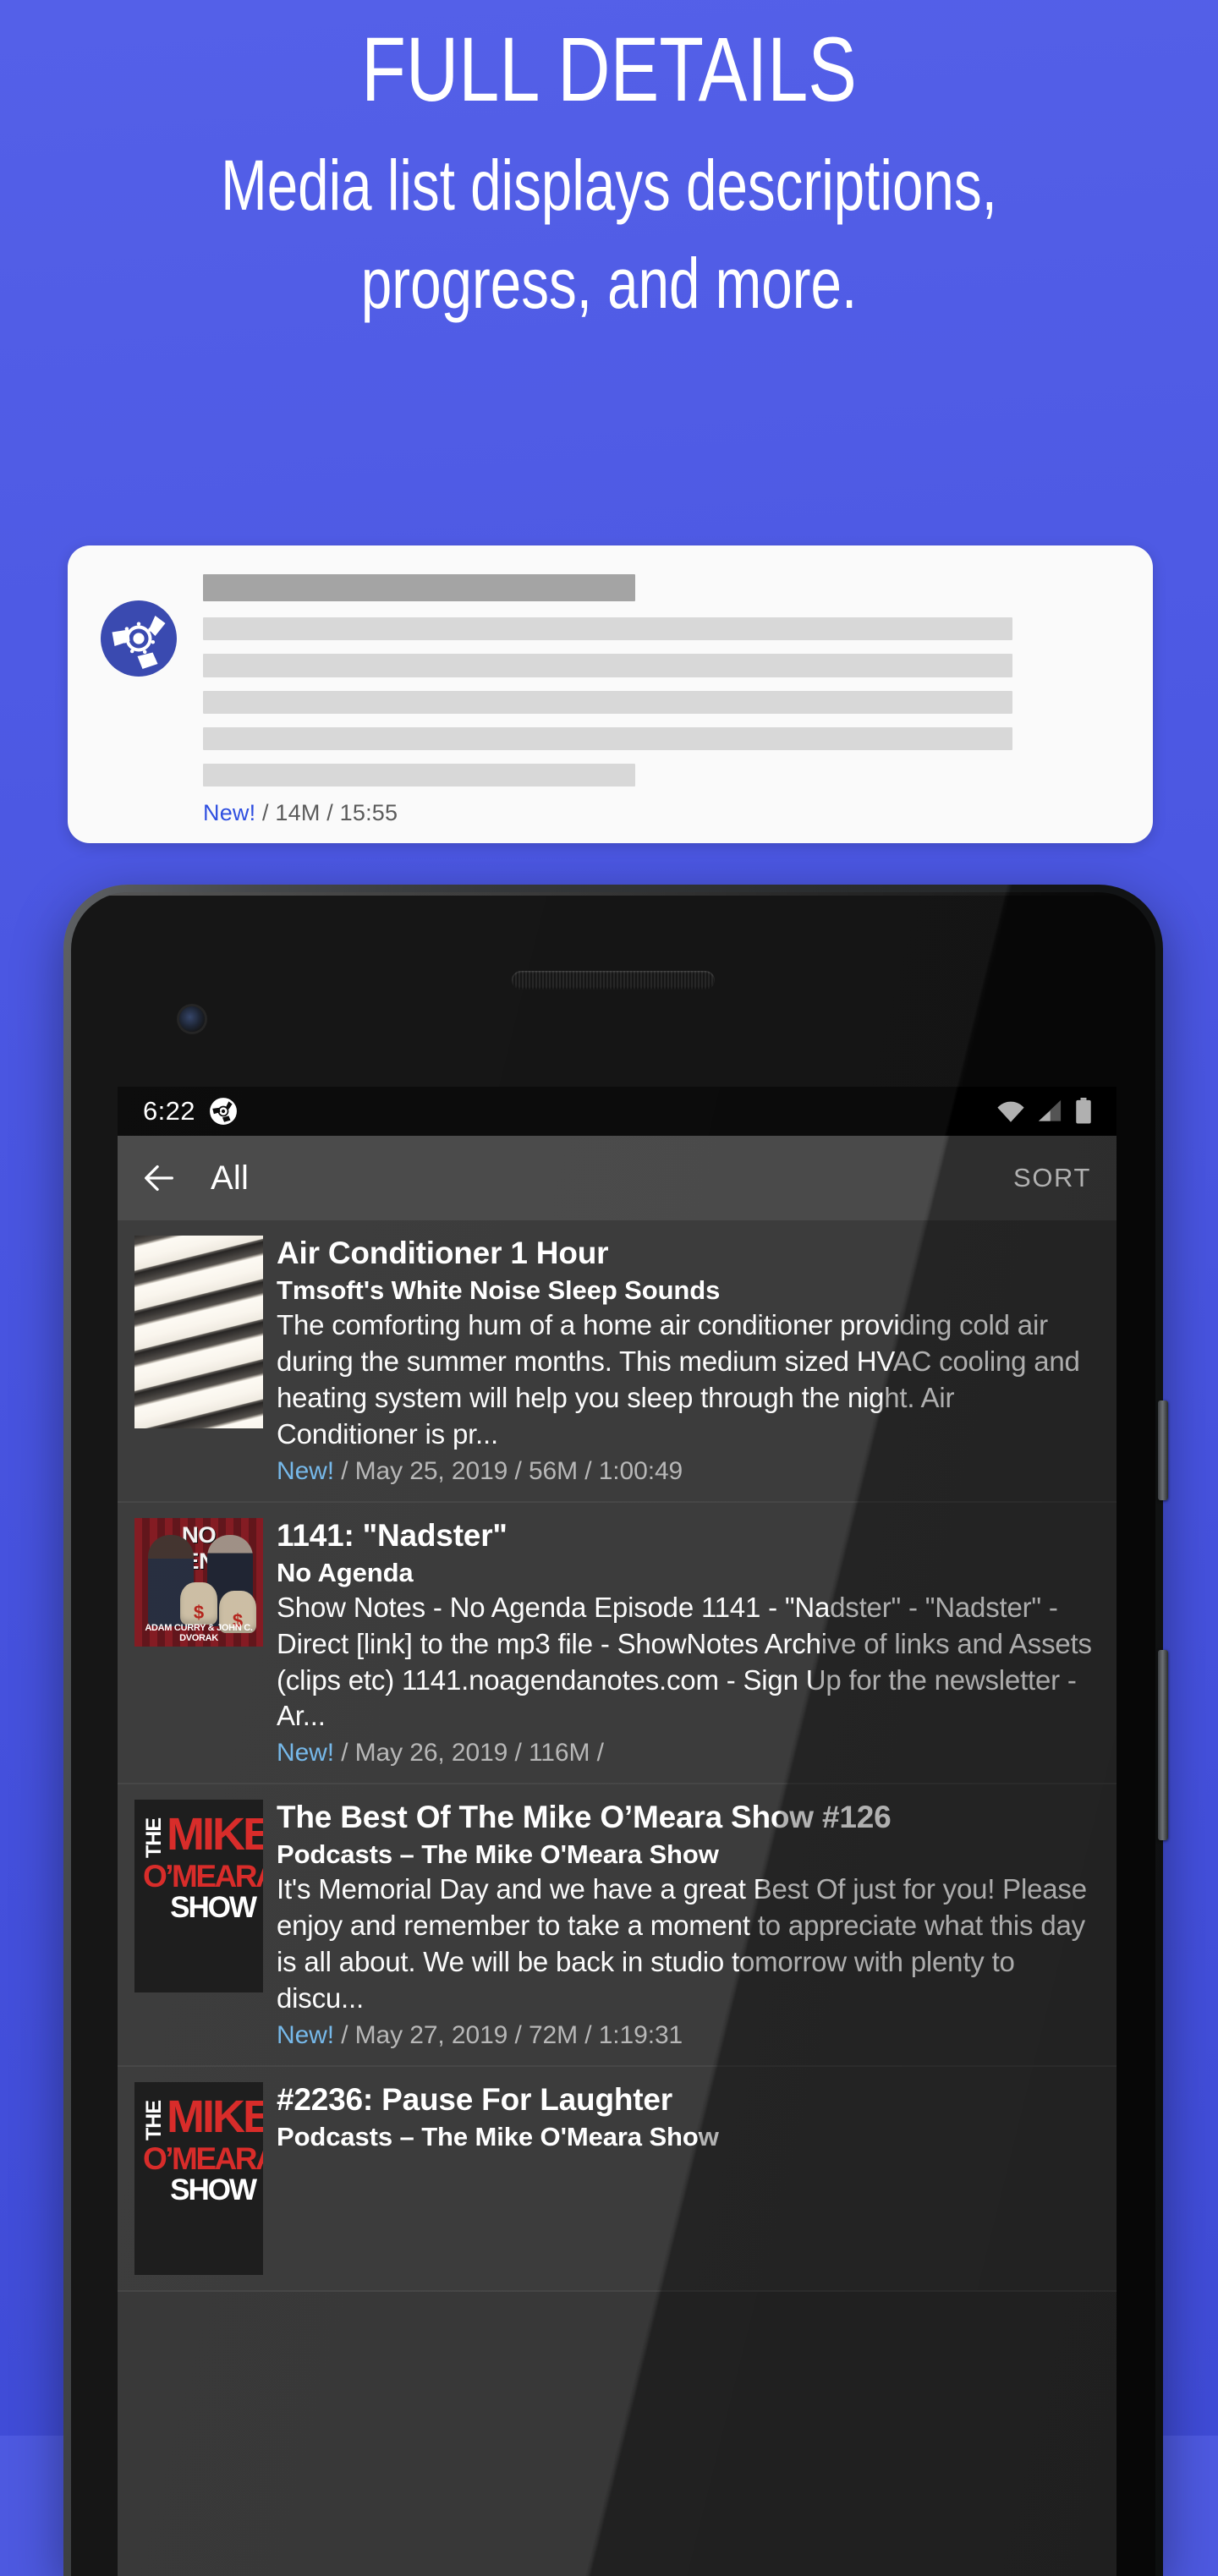  What do you see at coordinates (584, 1817) in the screenshot?
I see `item-title: The Best Of The Mike O’Meara Show #126` at bounding box center [584, 1817].